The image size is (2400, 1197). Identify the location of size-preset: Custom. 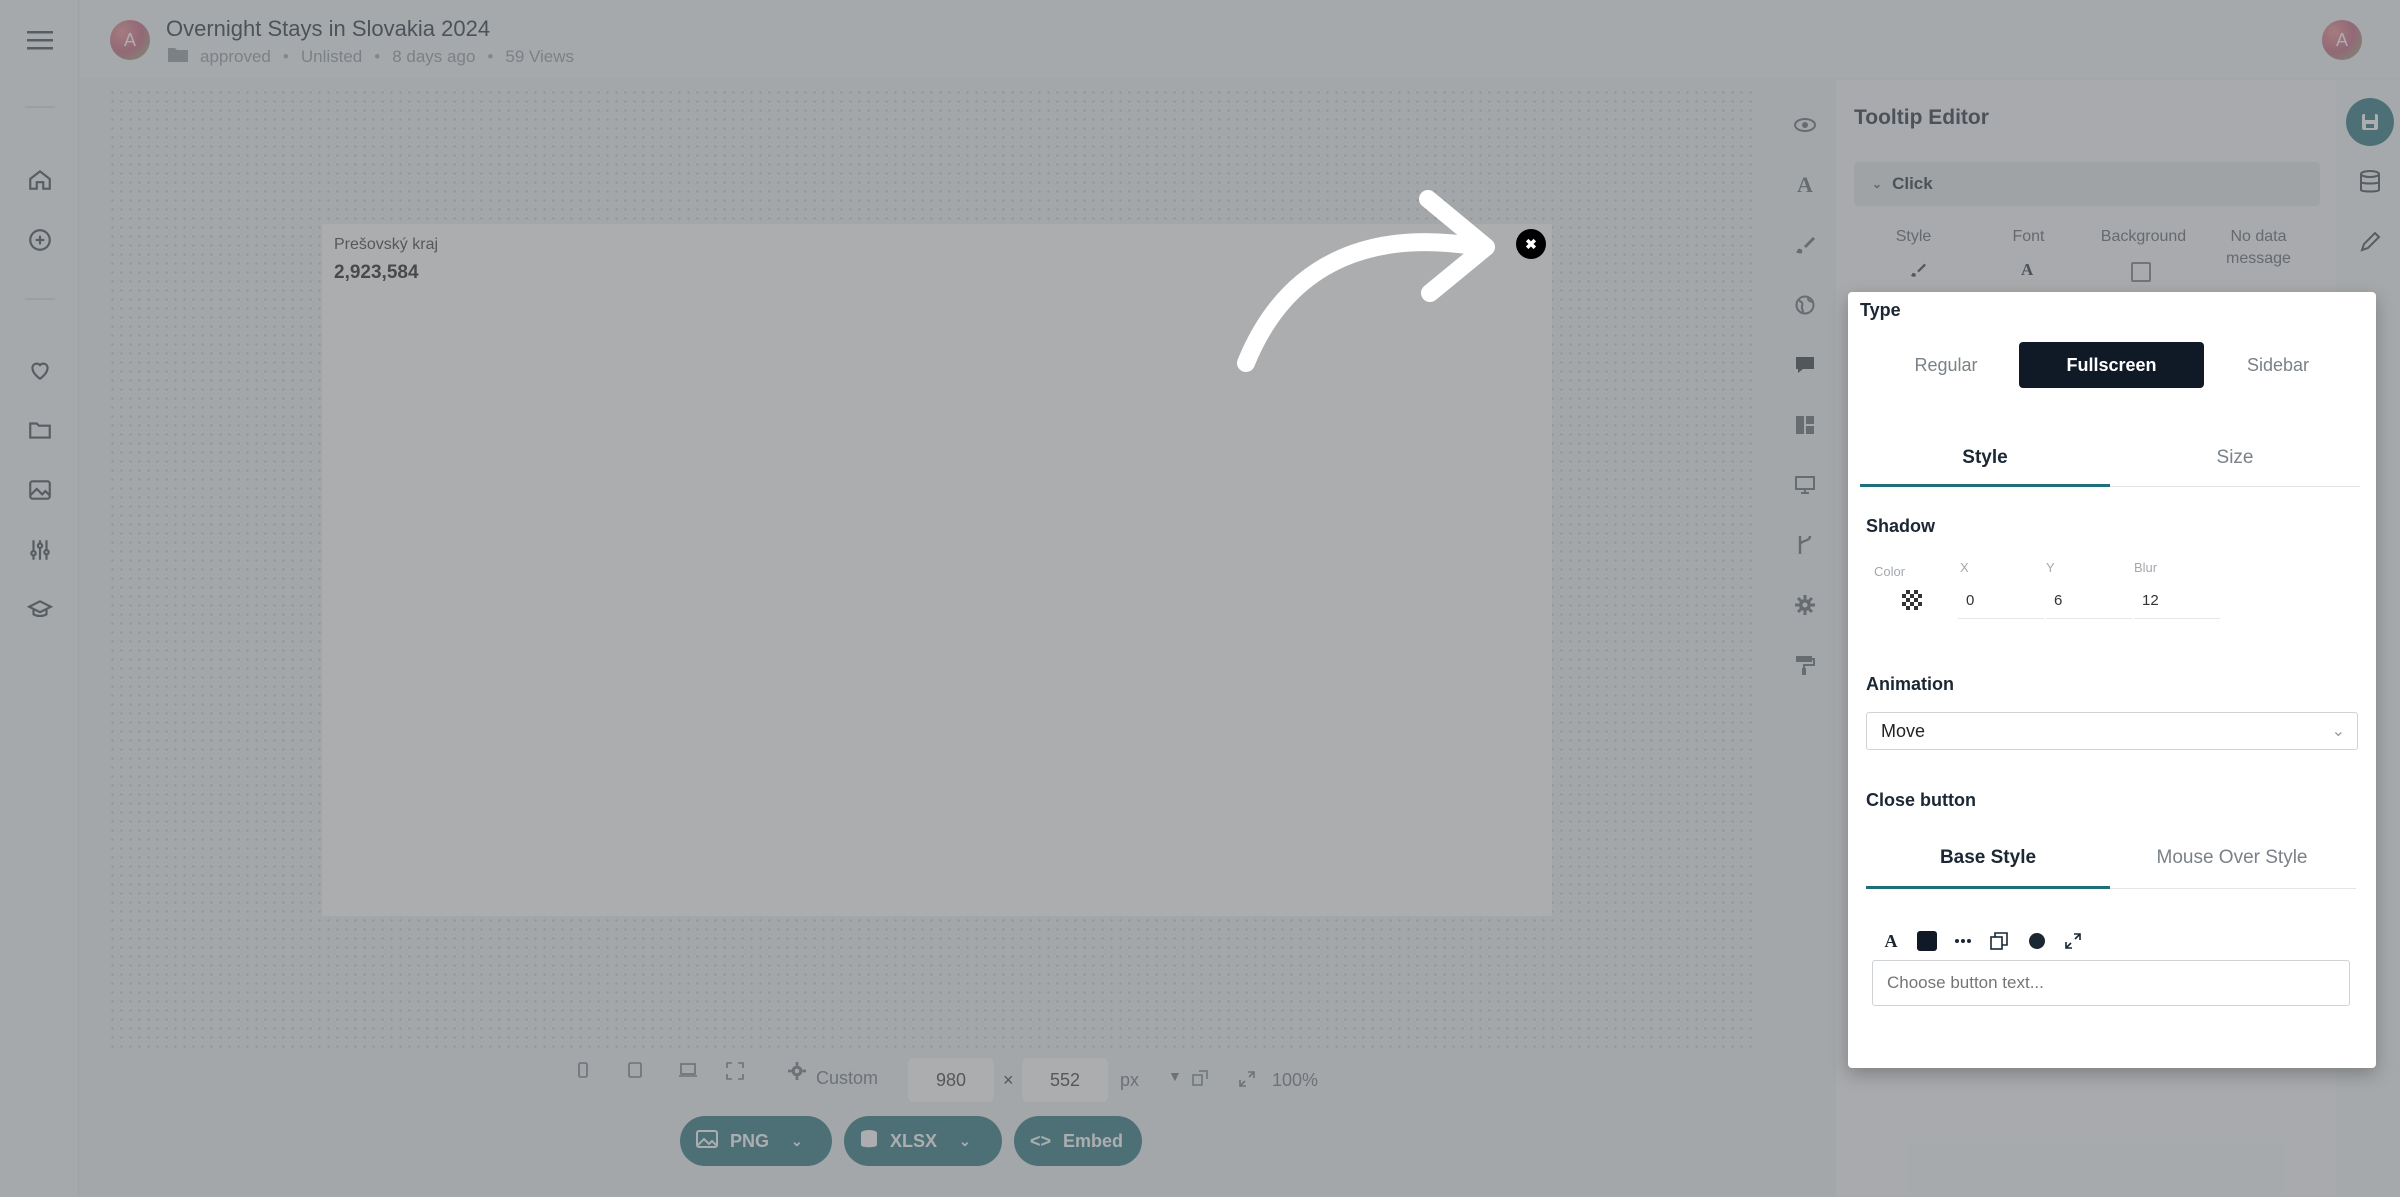
(847, 1078).